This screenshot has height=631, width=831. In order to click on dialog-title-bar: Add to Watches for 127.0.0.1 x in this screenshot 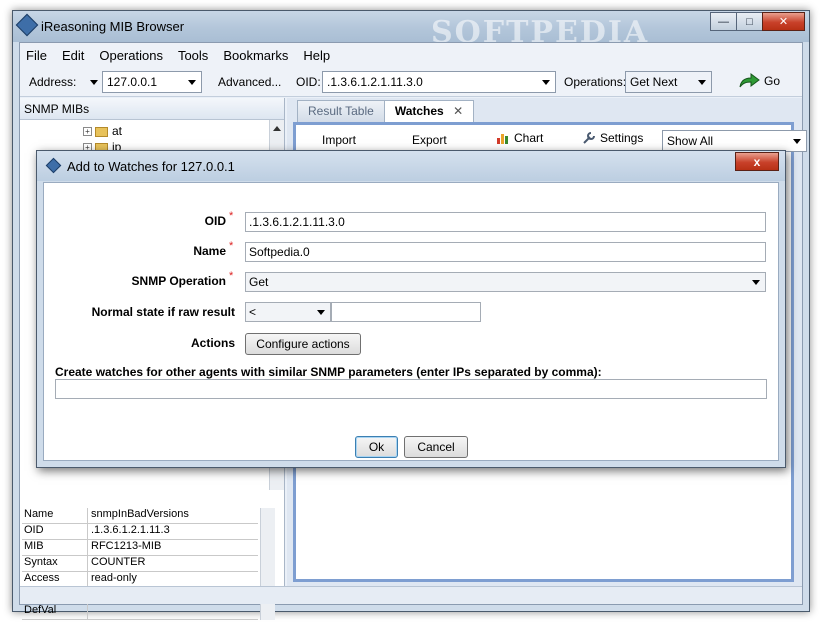, I will do `click(411, 166)`.